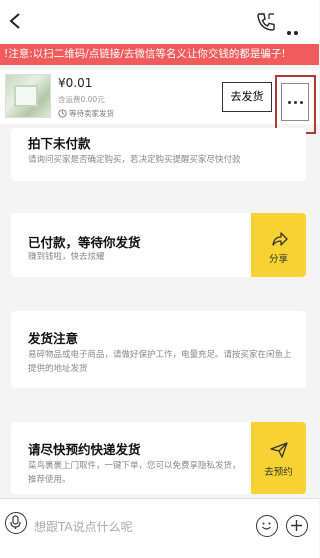 The width and height of the screenshot is (320, 558). I want to click on order-status-text: 等待卖家发货, so click(91, 113).